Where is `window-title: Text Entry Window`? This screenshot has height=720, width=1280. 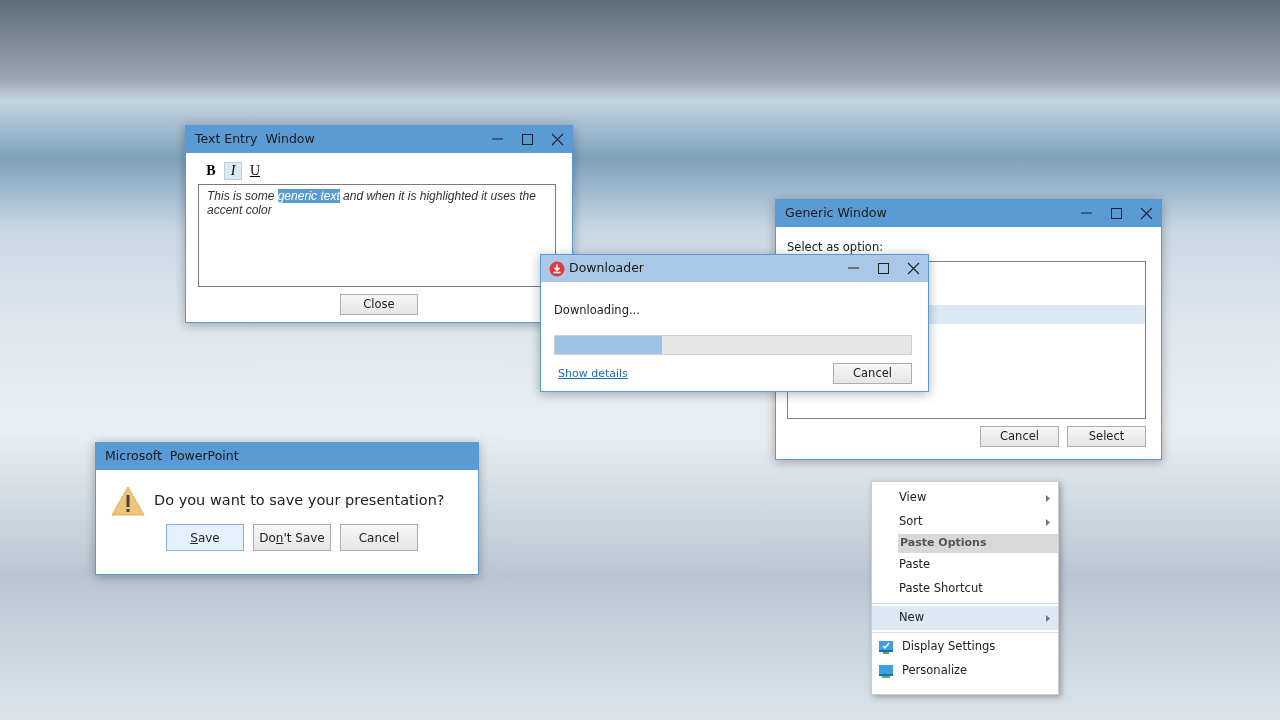
window-title: Text Entry Window is located at coordinates (255, 139).